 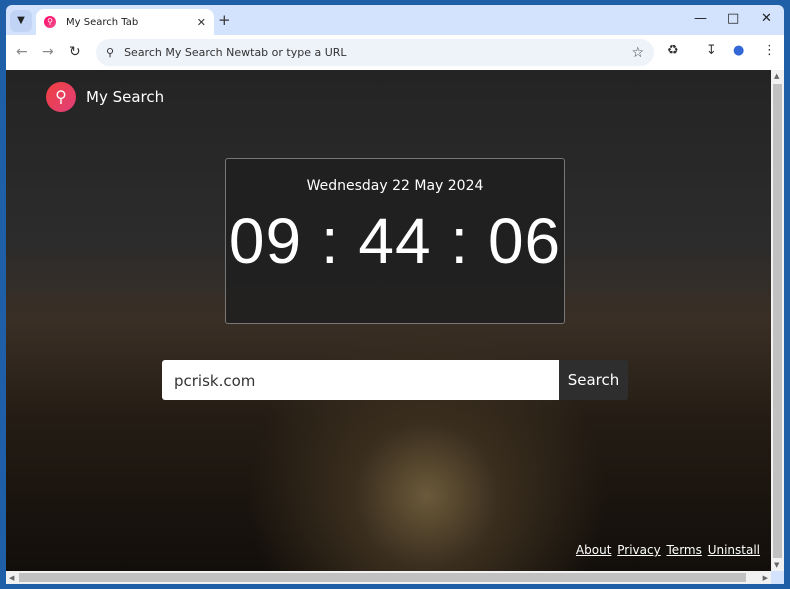 I want to click on magnifier-icon: ⚲, so click(x=61, y=97).